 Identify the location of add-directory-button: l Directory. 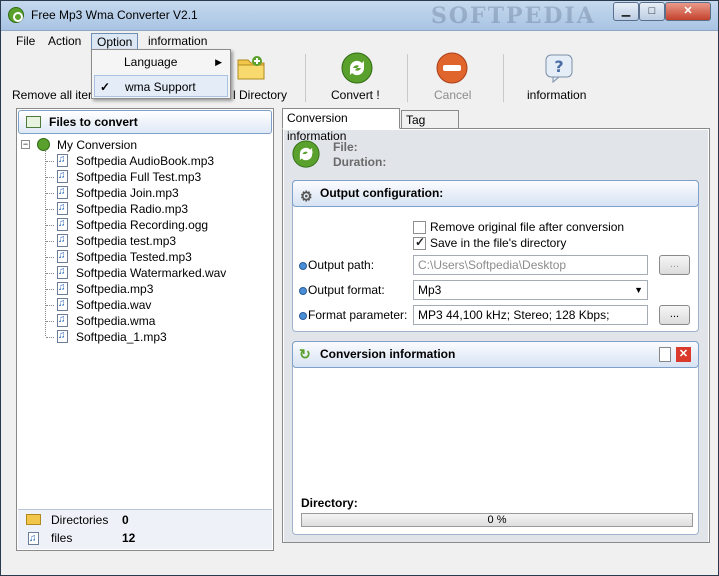
(263, 78).